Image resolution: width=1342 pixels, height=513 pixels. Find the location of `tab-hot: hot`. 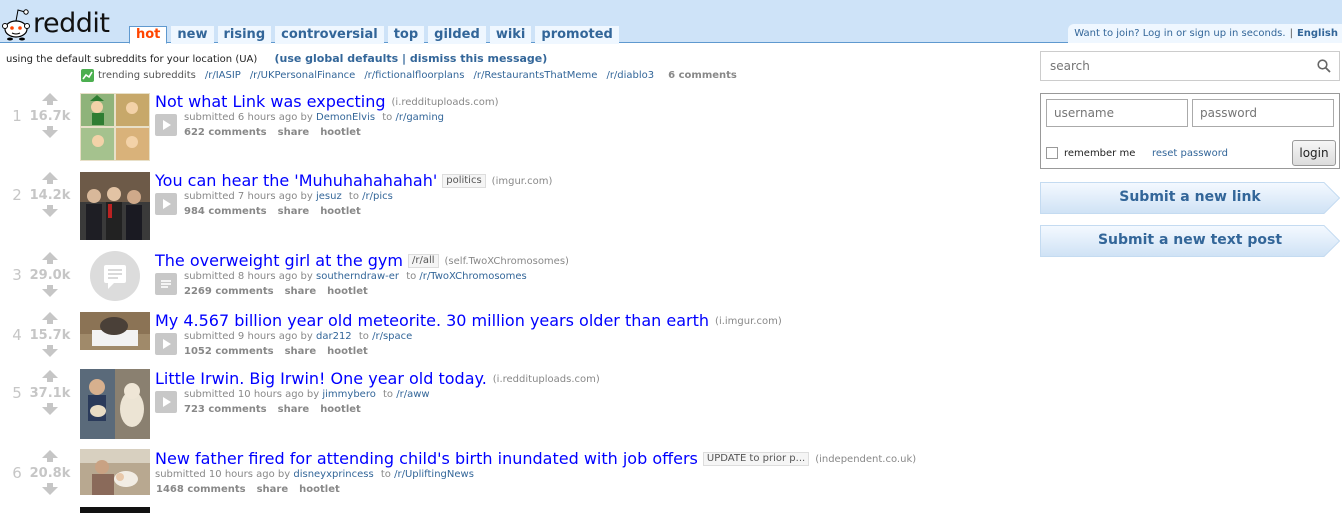

tab-hot: hot is located at coordinates (148, 35).